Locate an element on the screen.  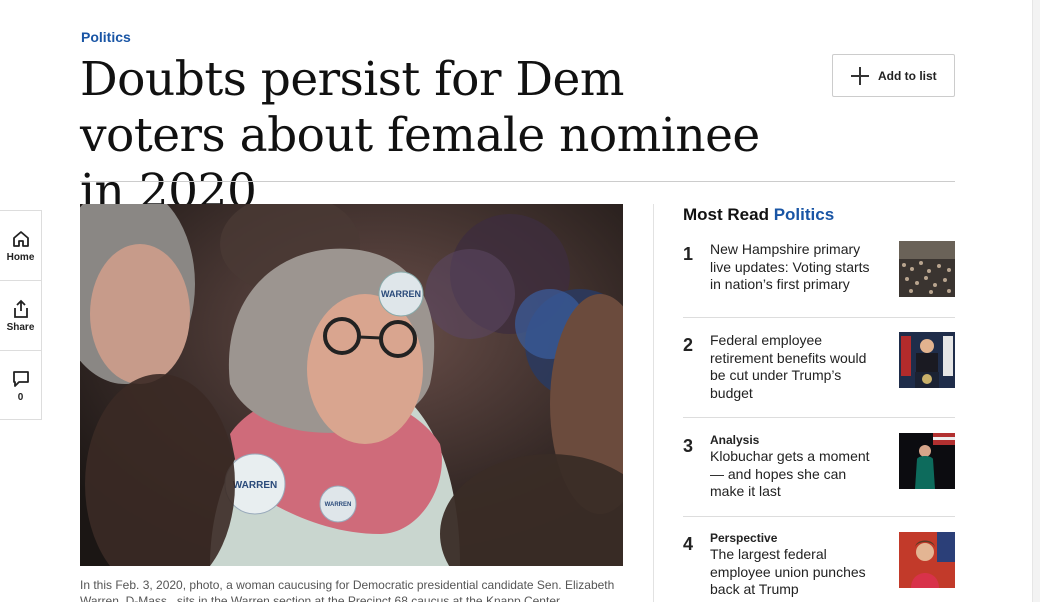
header-divider is located at coordinates (517, 181).